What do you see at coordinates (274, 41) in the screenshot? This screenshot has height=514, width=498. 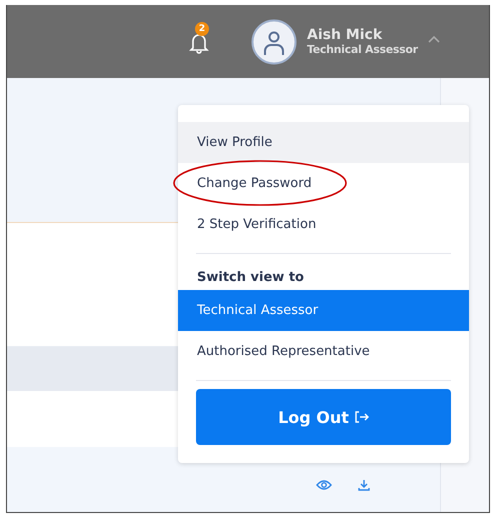 I see `user-avatar-icon` at bounding box center [274, 41].